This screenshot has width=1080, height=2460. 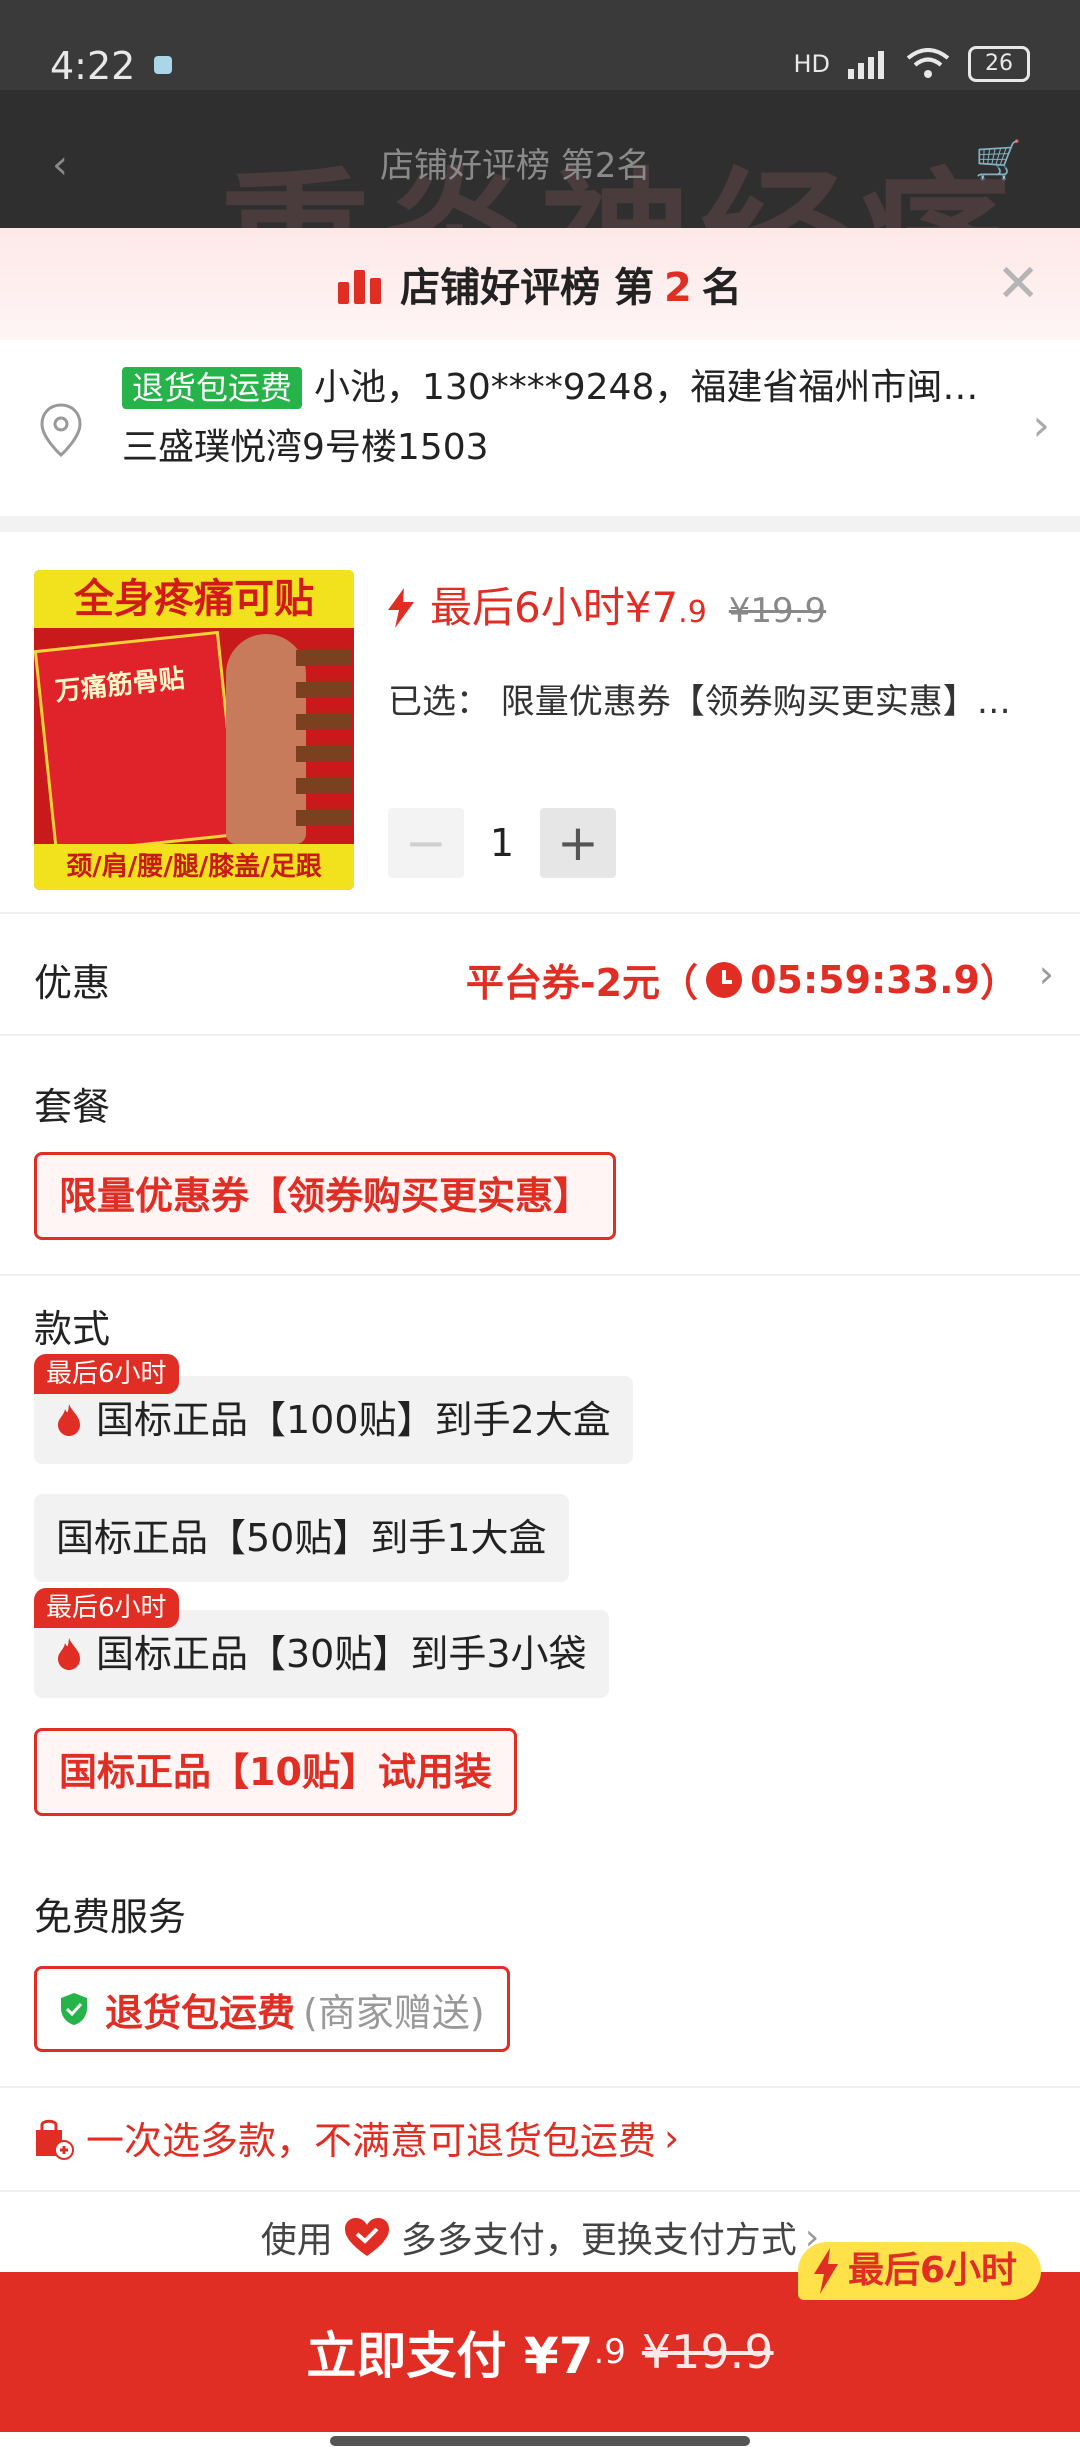 What do you see at coordinates (1018, 284) in the screenshot?
I see `close-icon: ✕` at bounding box center [1018, 284].